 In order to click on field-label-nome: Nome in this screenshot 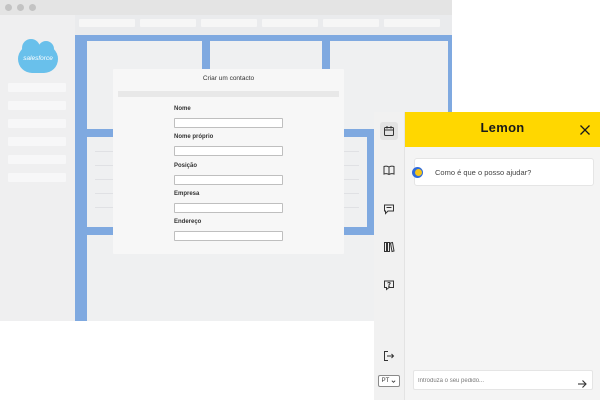, I will do `click(182, 109)`.